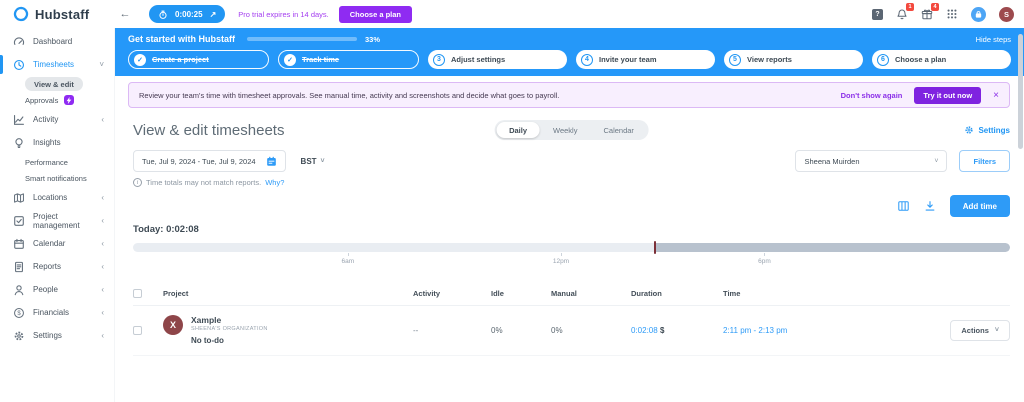  I want to click on step-invite-team: 4 Invite your team, so click(645, 59).